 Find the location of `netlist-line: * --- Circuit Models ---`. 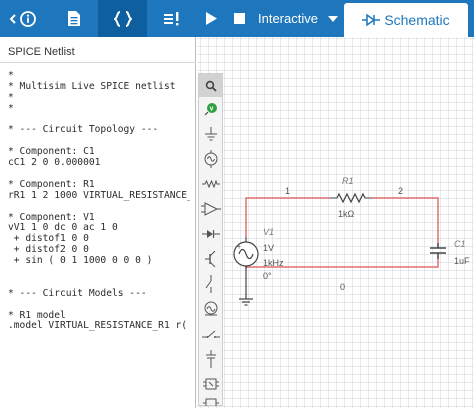

netlist-line: * --- Circuit Models --- is located at coordinates (77, 293).